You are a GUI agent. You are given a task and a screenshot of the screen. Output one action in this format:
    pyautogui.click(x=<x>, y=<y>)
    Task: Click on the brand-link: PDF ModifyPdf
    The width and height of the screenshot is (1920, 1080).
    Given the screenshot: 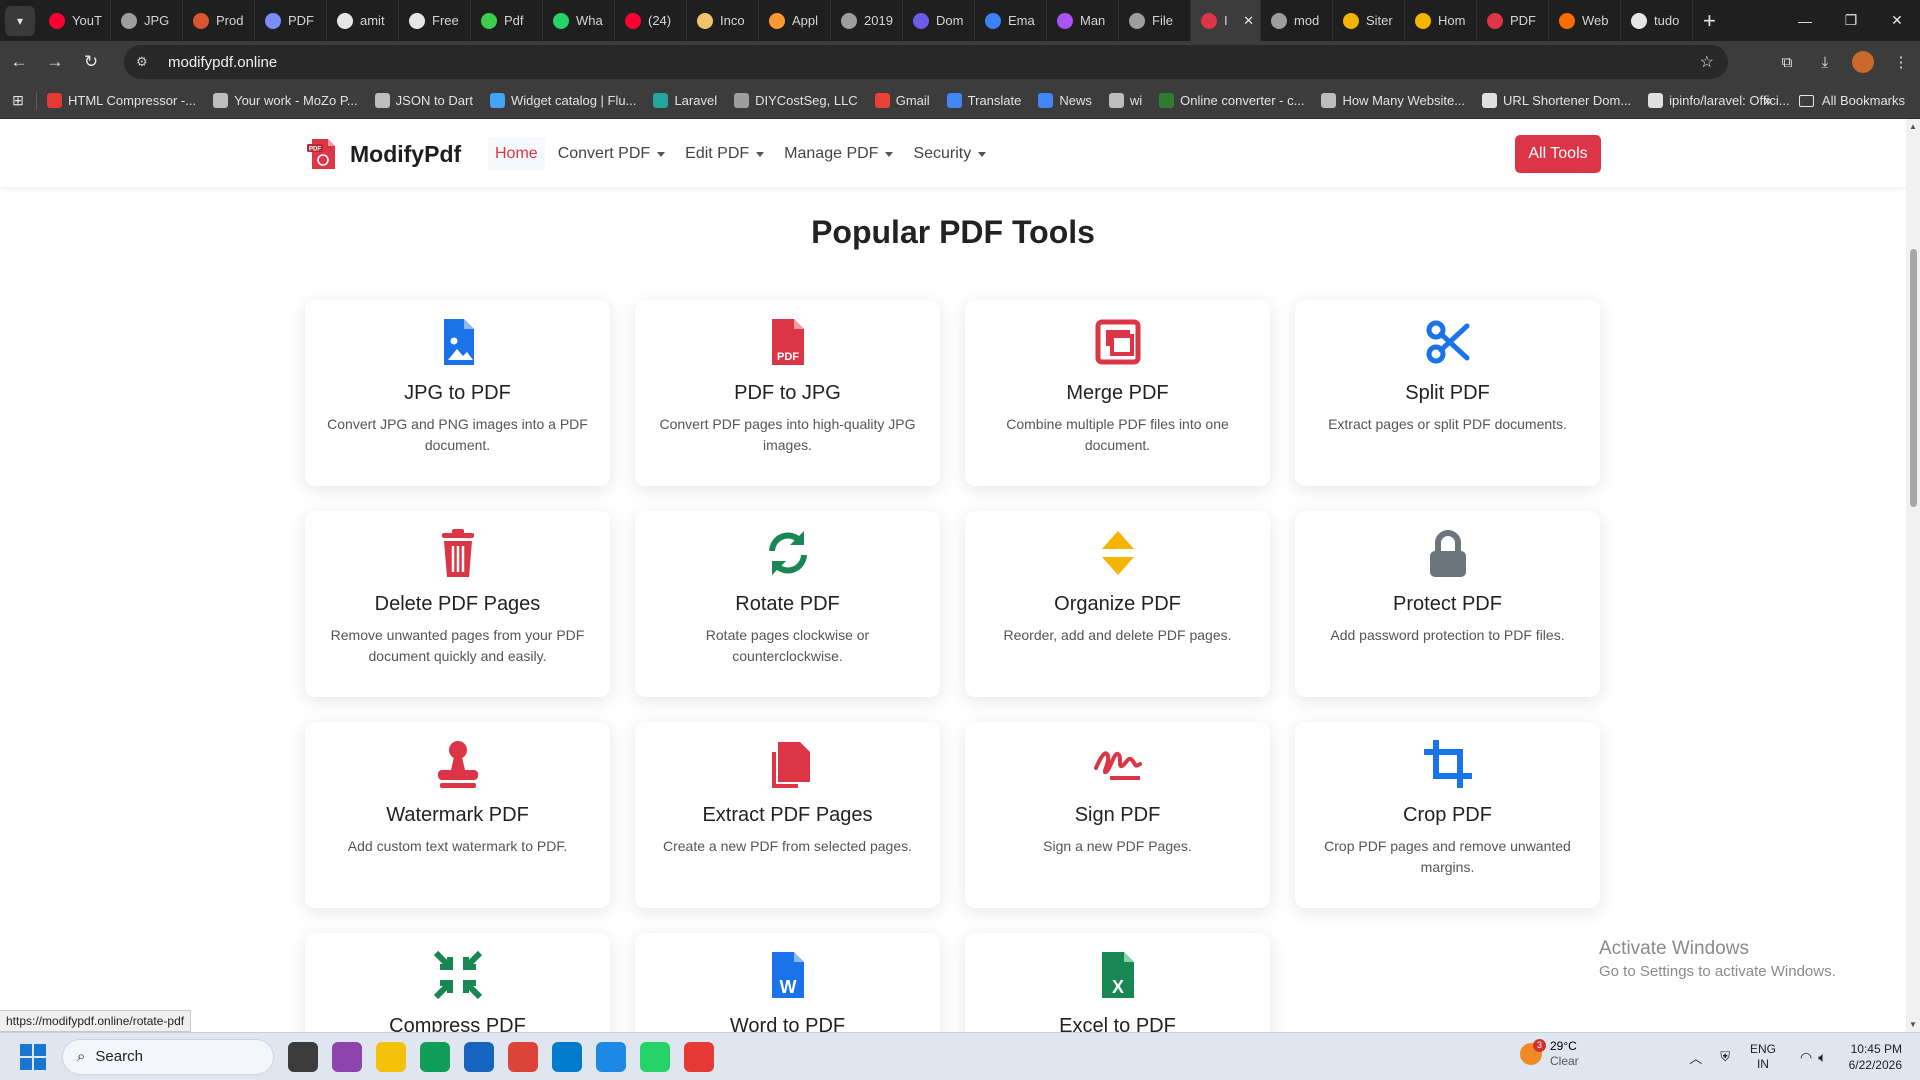 What is the action you would take?
    pyautogui.click(x=383, y=154)
    